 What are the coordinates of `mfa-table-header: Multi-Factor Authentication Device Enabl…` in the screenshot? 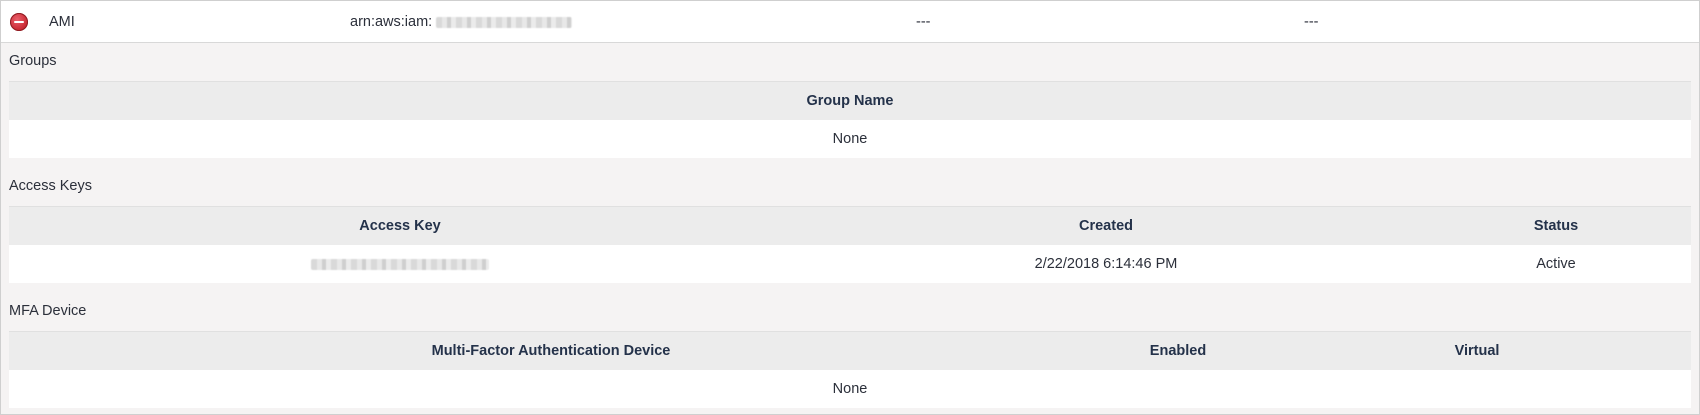 It's located at (850, 350).